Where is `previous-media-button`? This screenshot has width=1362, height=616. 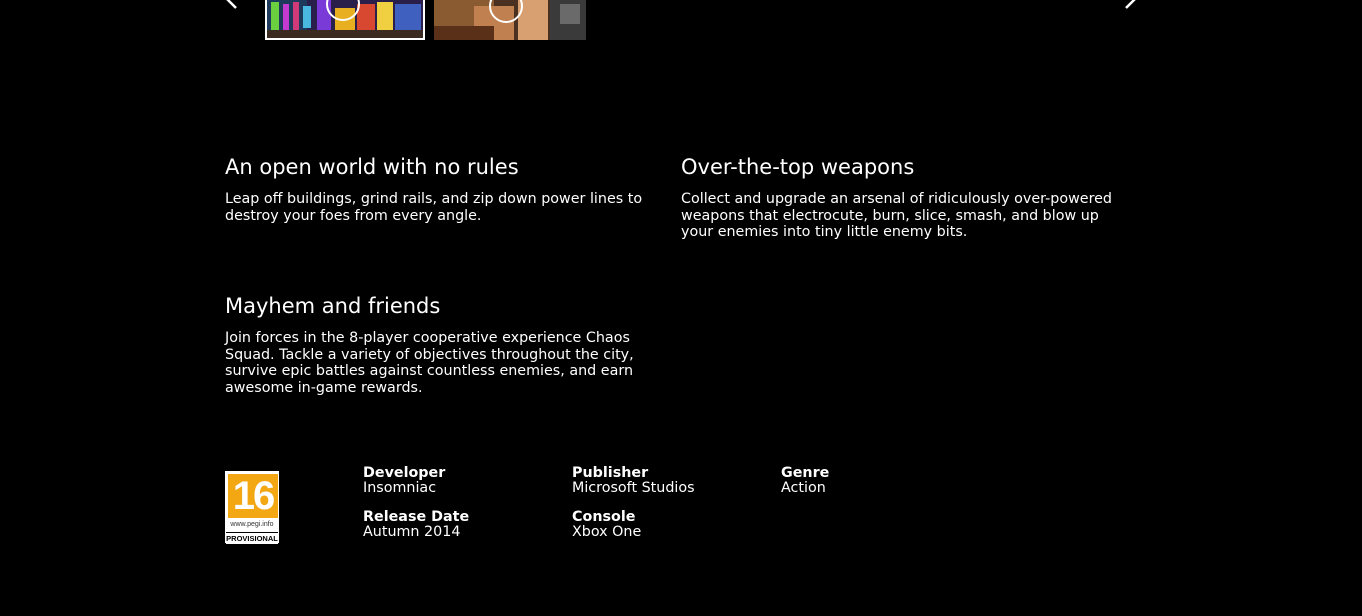
previous-media-button is located at coordinates (232, 6).